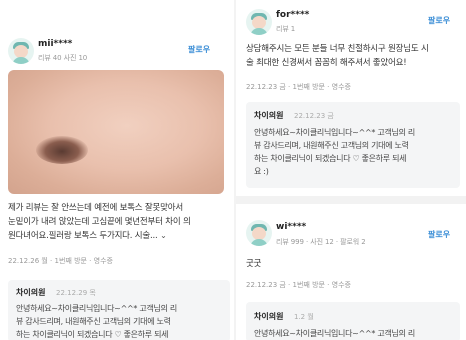 The image size is (466, 340). What do you see at coordinates (291, 227) in the screenshot?
I see `username: wi****` at bounding box center [291, 227].